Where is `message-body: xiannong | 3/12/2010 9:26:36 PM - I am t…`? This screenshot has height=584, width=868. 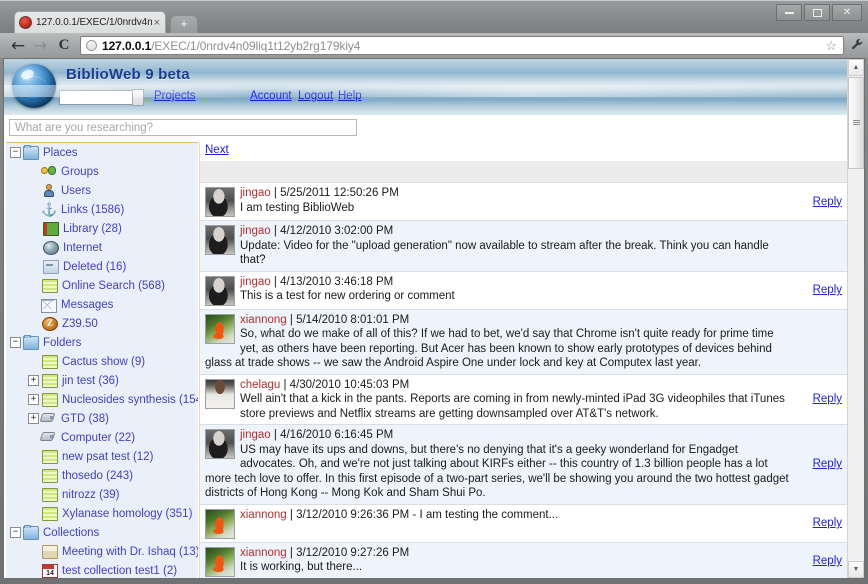
message-body: xiannong | 3/12/2010 9:26:36 PM - I am t… is located at coordinates (497, 515).